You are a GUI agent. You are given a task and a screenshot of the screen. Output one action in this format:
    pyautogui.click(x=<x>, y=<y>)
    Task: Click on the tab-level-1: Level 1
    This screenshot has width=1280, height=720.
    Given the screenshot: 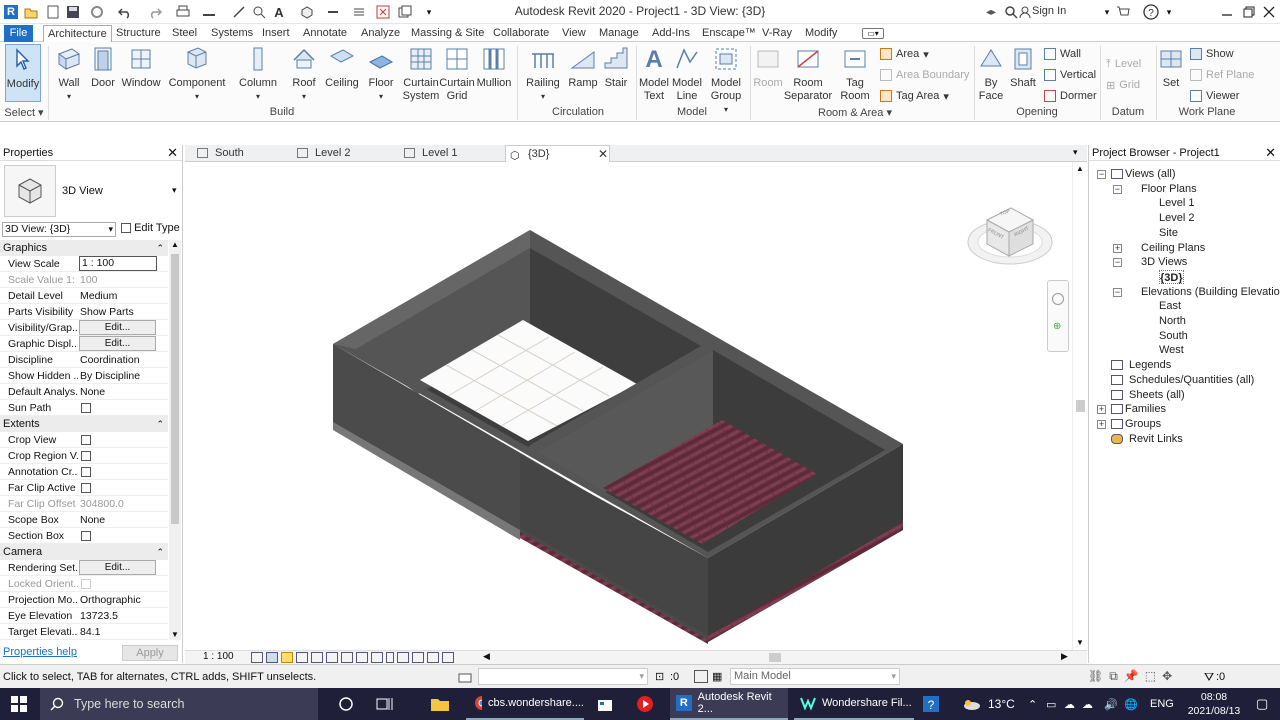 What is the action you would take?
    pyautogui.click(x=450, y=153)
    